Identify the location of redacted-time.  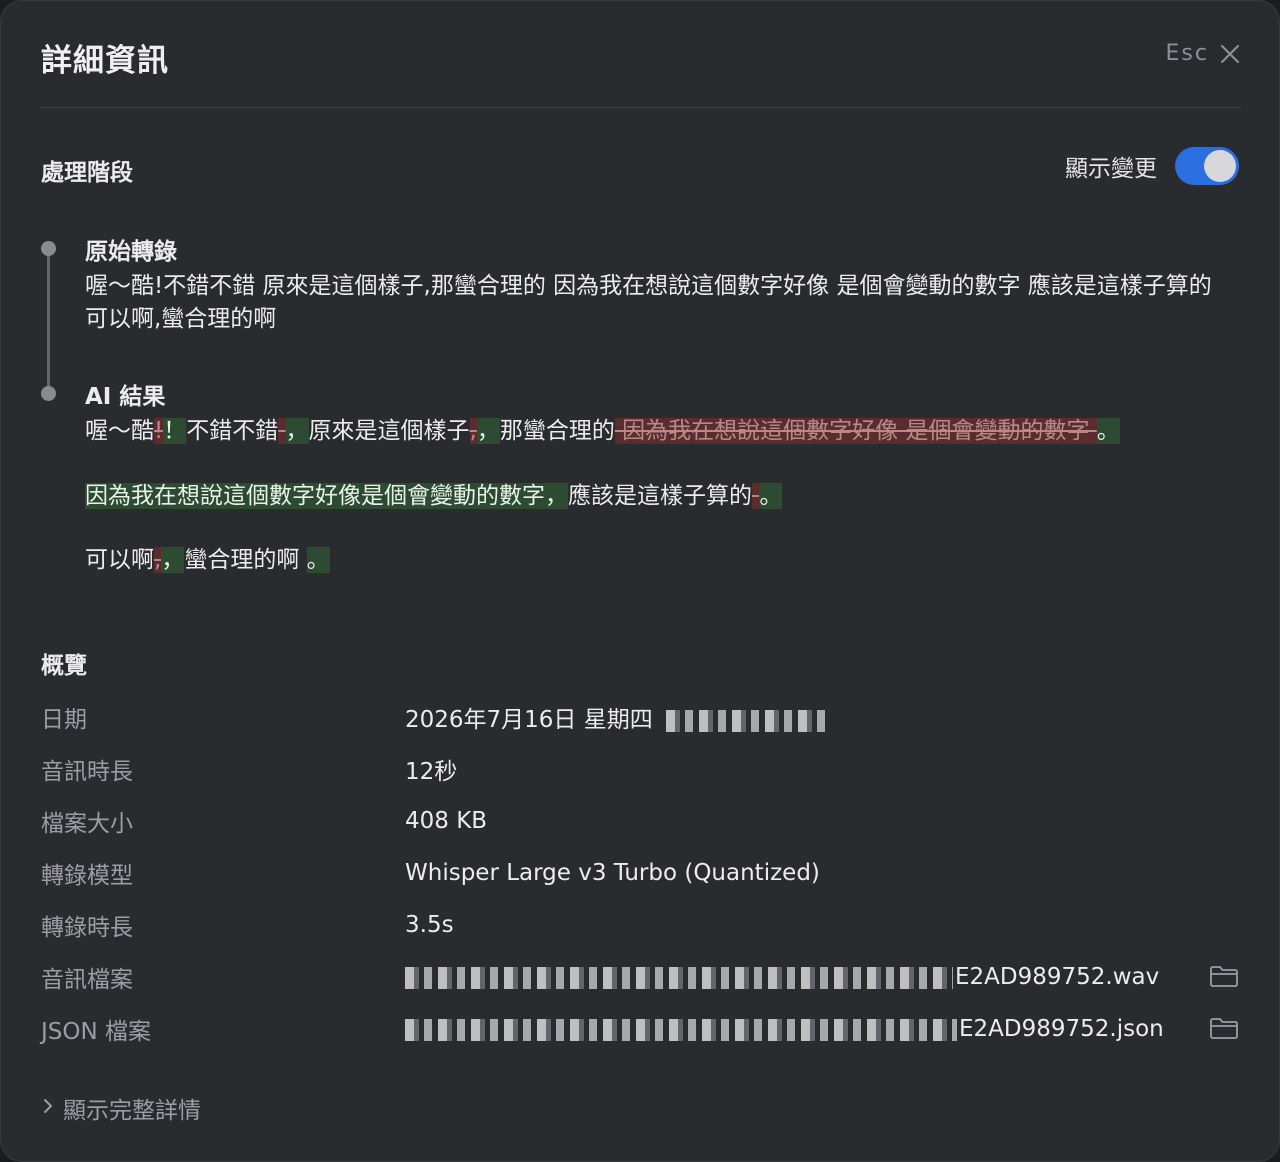
(746, 720).